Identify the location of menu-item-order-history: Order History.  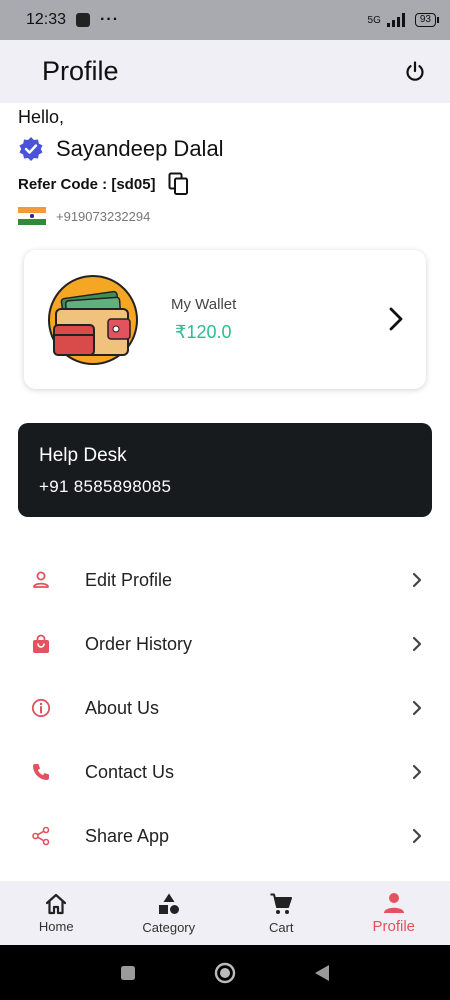
(225, 644).